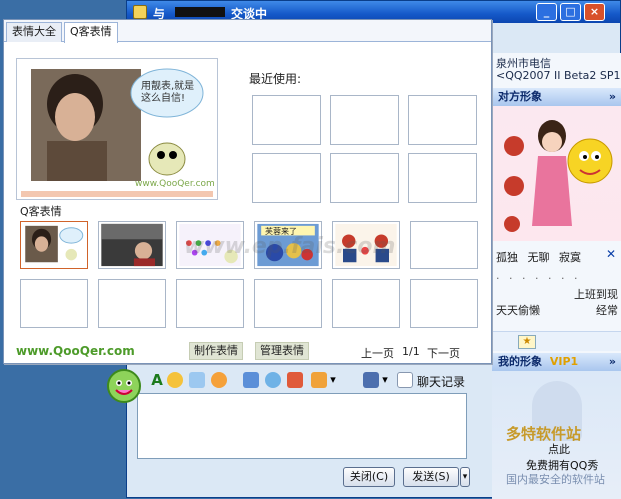  Describe the element at coordinates (405, 380) in the screenshot. I see `history-icon` at that location.